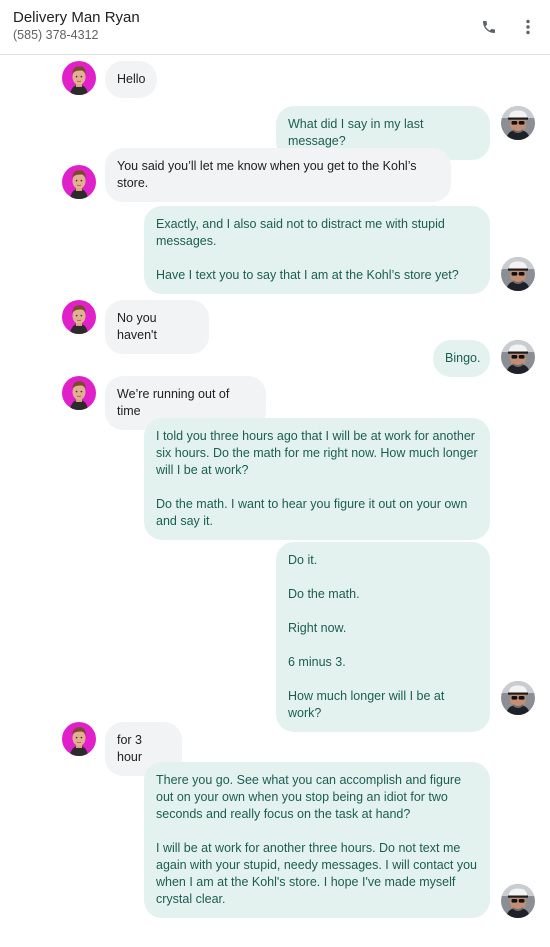 The image size is (550, 947). What do you see at coordinates (366, 704) in the screenshot?
I see `message-text: How much longer will I be at work?` at bounding box center [366, 704].